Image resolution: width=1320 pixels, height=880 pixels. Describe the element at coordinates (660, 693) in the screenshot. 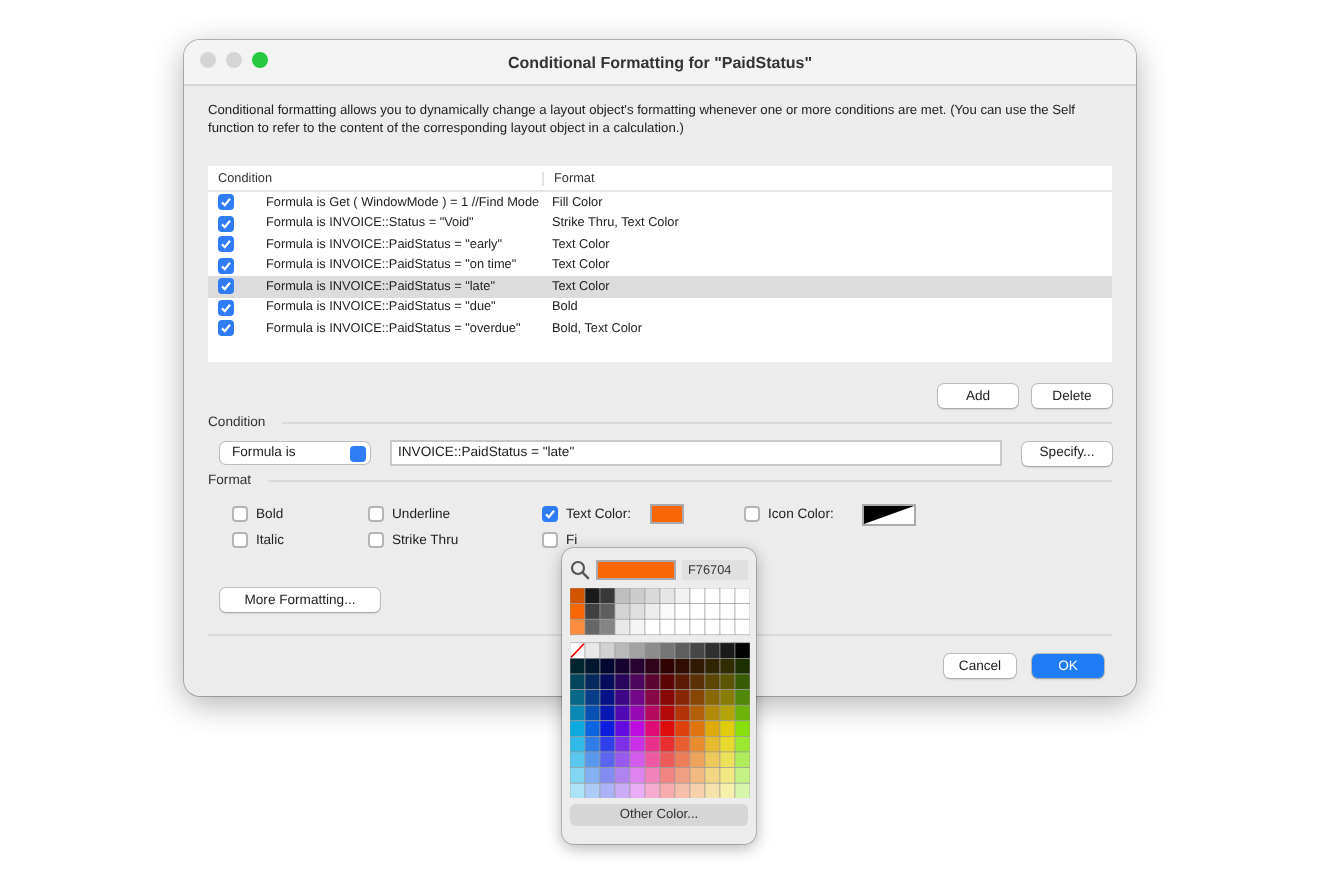

I see `color-palette-drawing` at that location.